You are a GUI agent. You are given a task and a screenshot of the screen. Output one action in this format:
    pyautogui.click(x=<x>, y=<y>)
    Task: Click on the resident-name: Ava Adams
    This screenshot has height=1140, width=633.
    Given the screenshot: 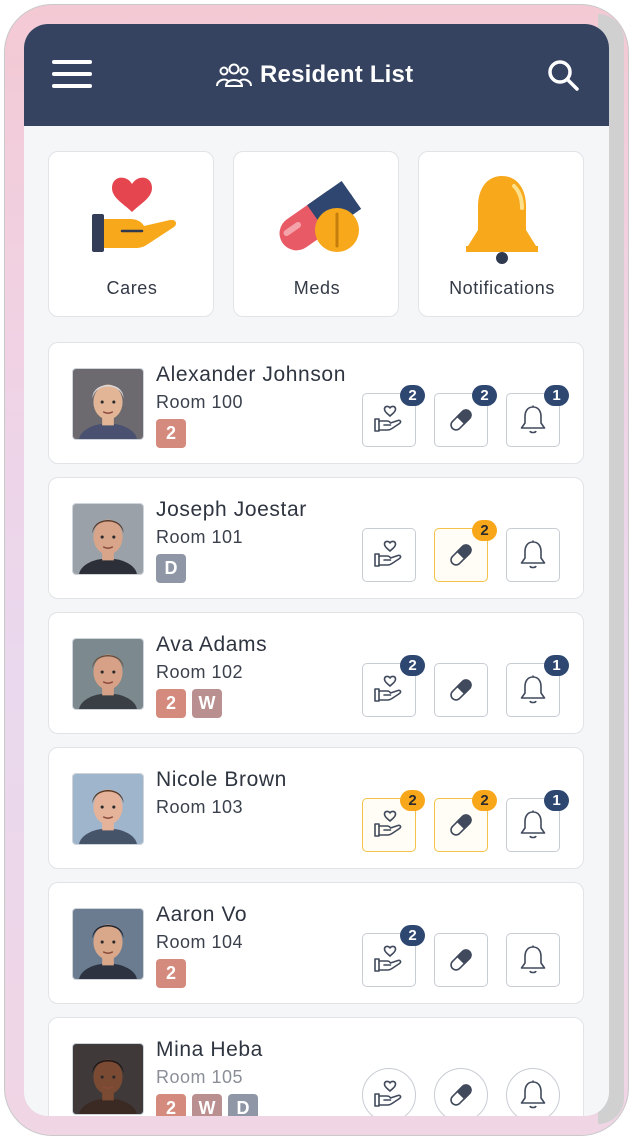 What is the action you would take?
    pyautogui.click(x=212, y=644)
    